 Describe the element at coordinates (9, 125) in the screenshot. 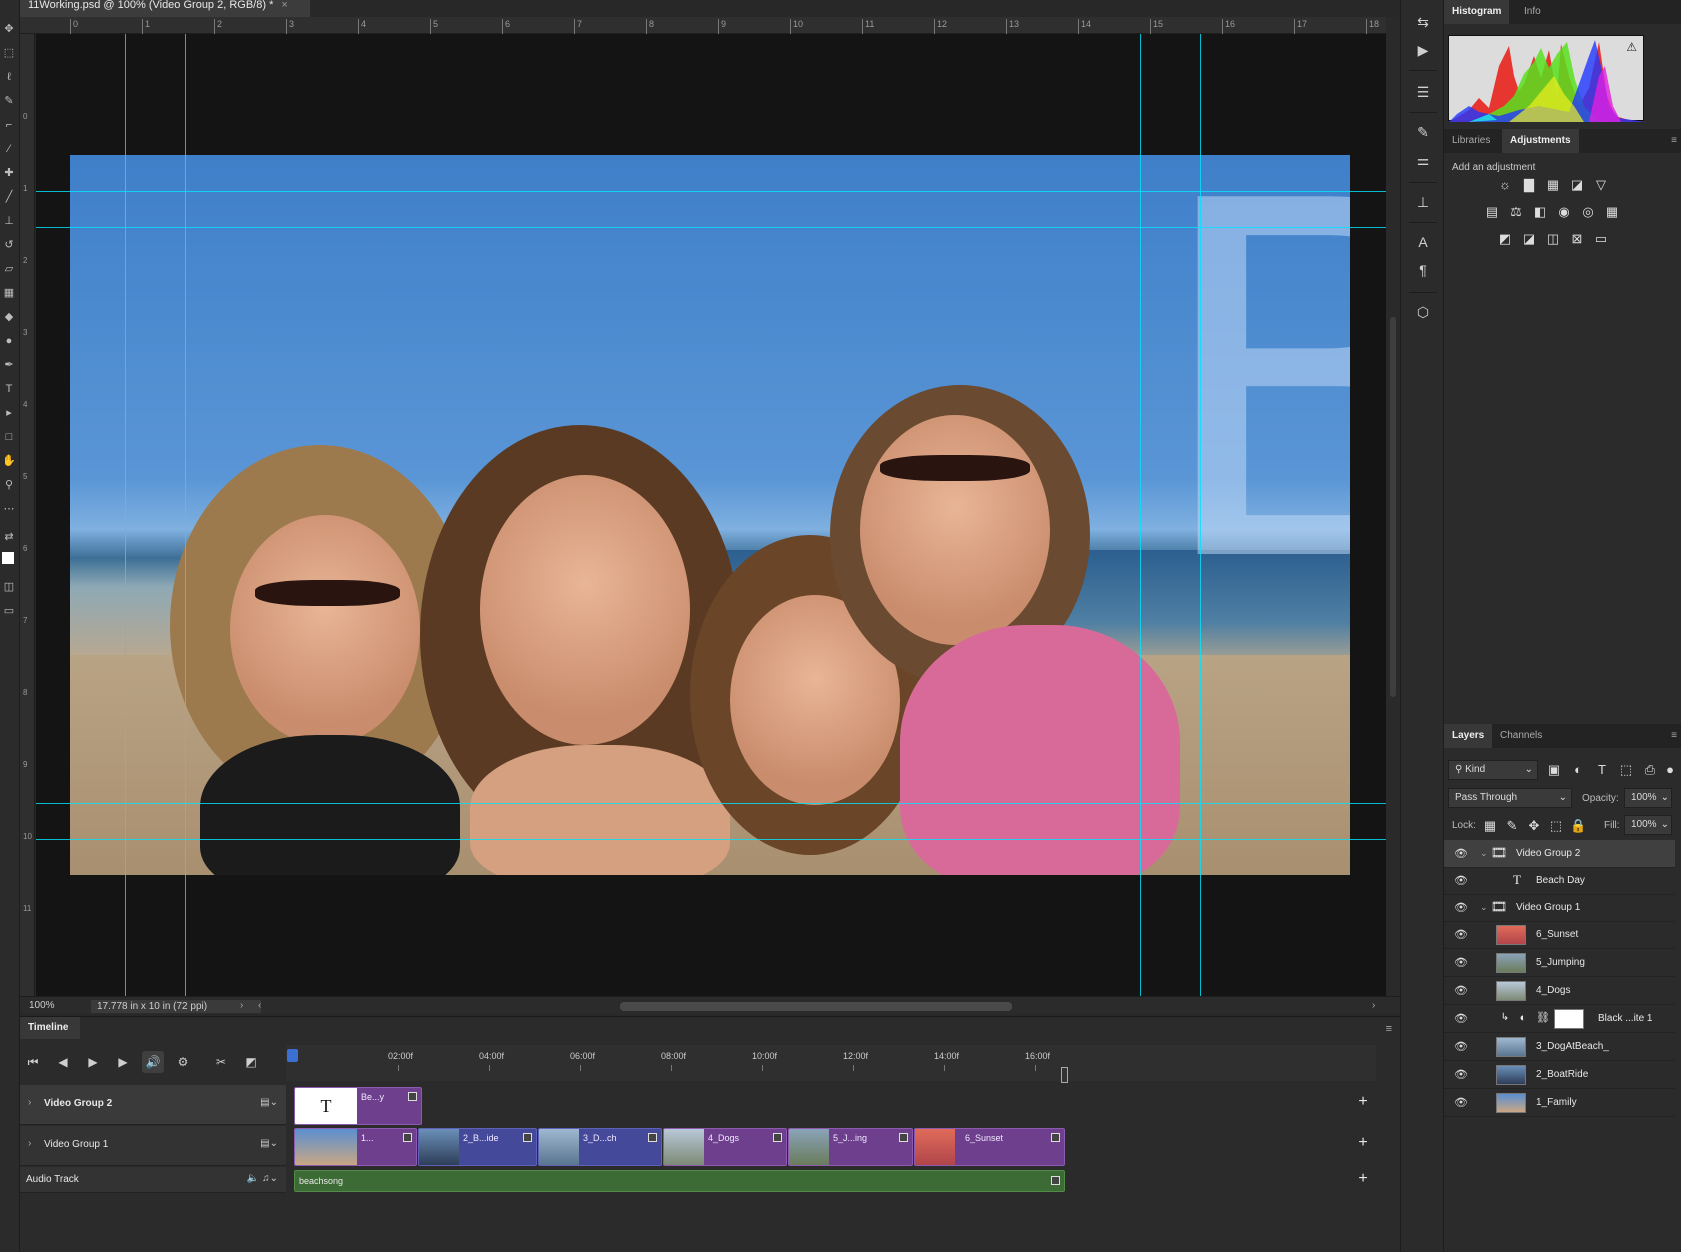

I see `crop-tool-icon: ⌐` at that location.